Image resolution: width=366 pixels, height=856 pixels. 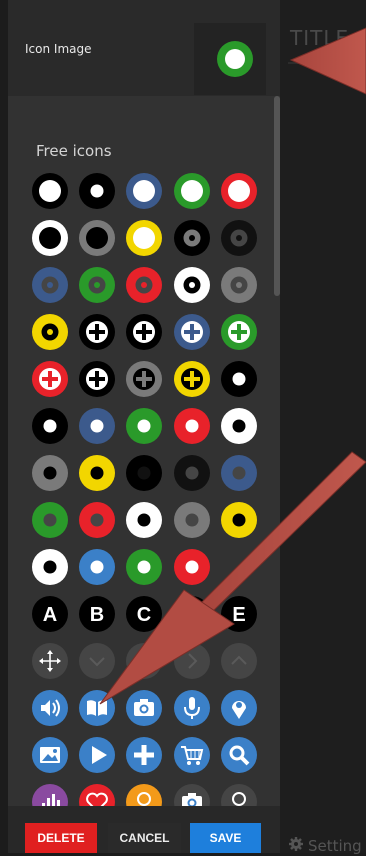 What do you see at coordinates (192, 191) in the screenshot?
I see `green-white-ring-icon` at bounding box center [192, 191].